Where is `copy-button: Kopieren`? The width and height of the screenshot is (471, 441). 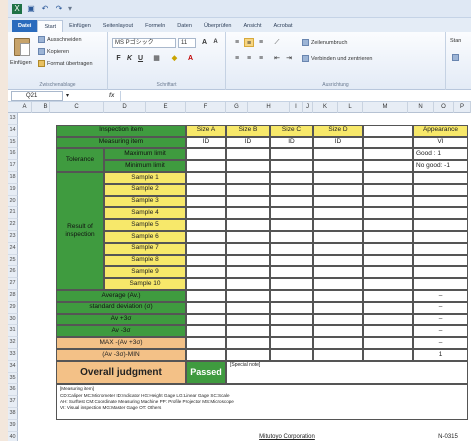 copy-button: Kopieren is located at coordinates (53, 51).